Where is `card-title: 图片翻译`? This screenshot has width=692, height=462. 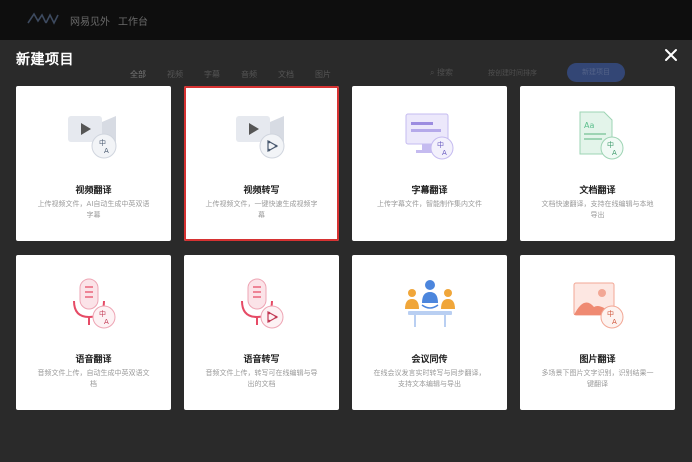
card-title: 图片翻译 is located at coordinates (597, 360).